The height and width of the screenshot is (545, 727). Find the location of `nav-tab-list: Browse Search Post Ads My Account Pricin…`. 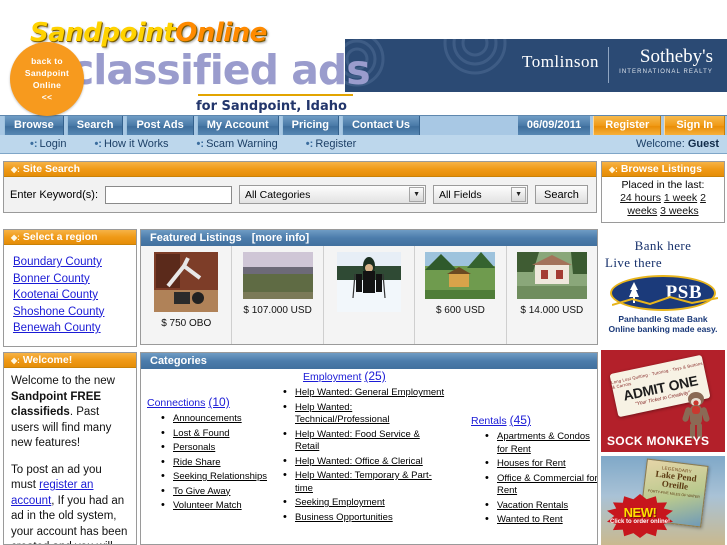

nav-tab-list: Browse Search Post Ads My Account Pricin… is located at coordinates (212, 126).